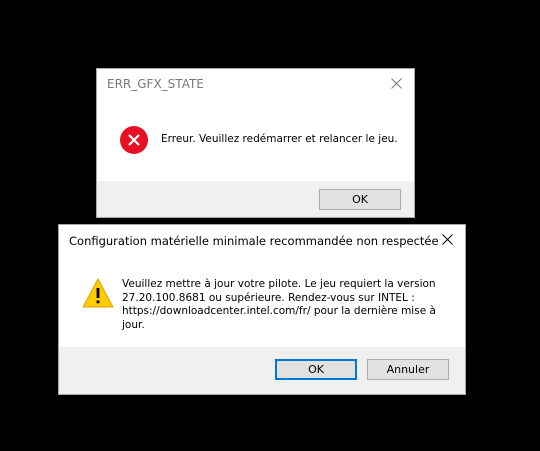 The width and height of the screenshot is (540, 451). What do you see at coordinates (155, 84) in the screenshot?
I see `error-dialog-title: ERR_GFX_STATE` at bounding box center [155, 84].